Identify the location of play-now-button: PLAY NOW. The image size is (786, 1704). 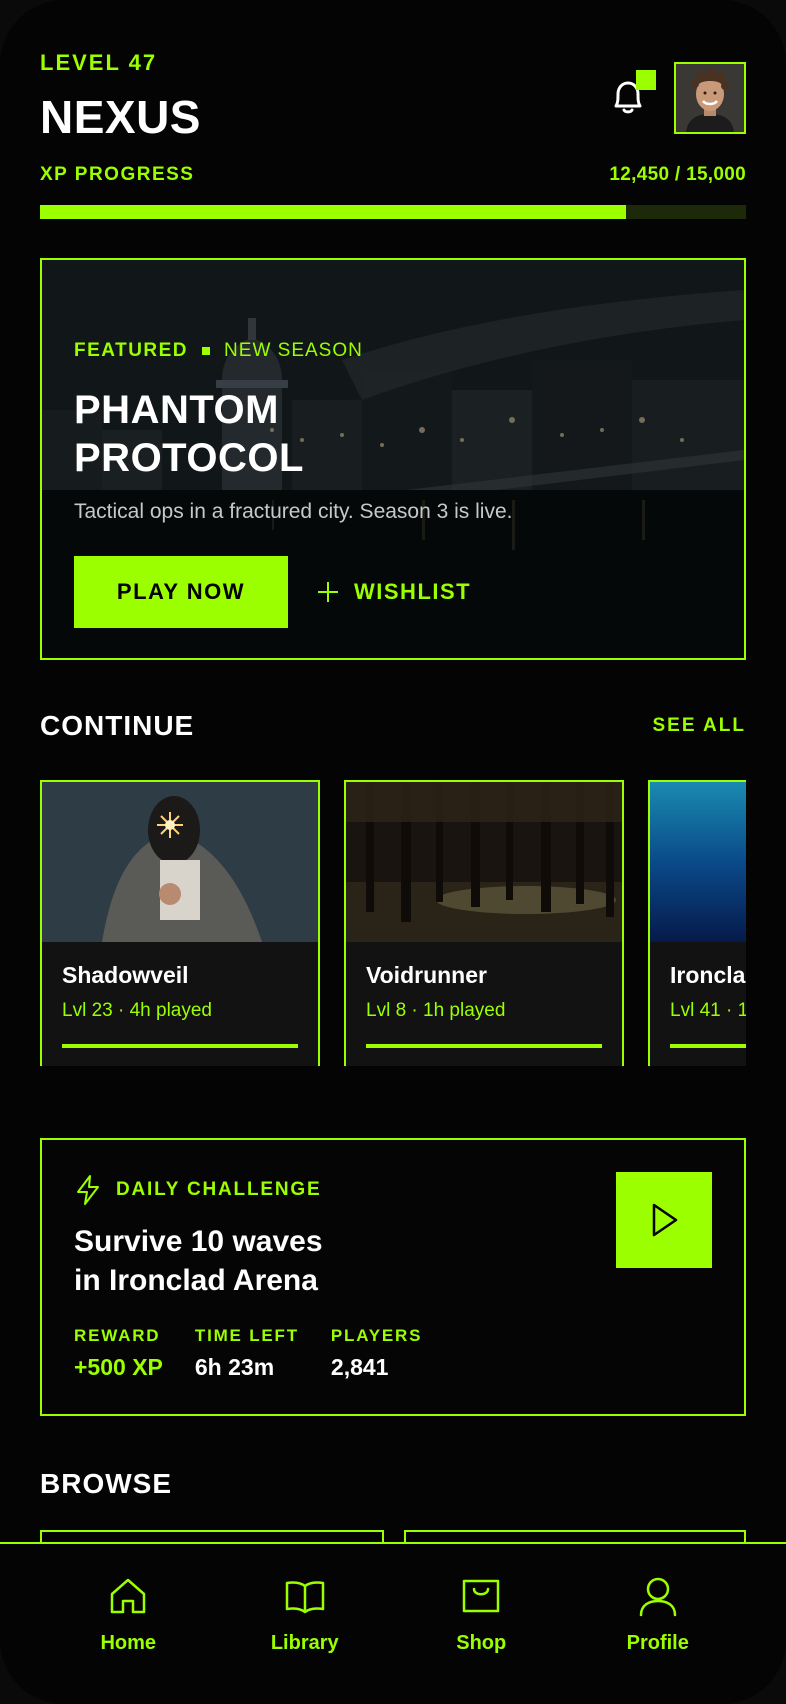
(181, 592).